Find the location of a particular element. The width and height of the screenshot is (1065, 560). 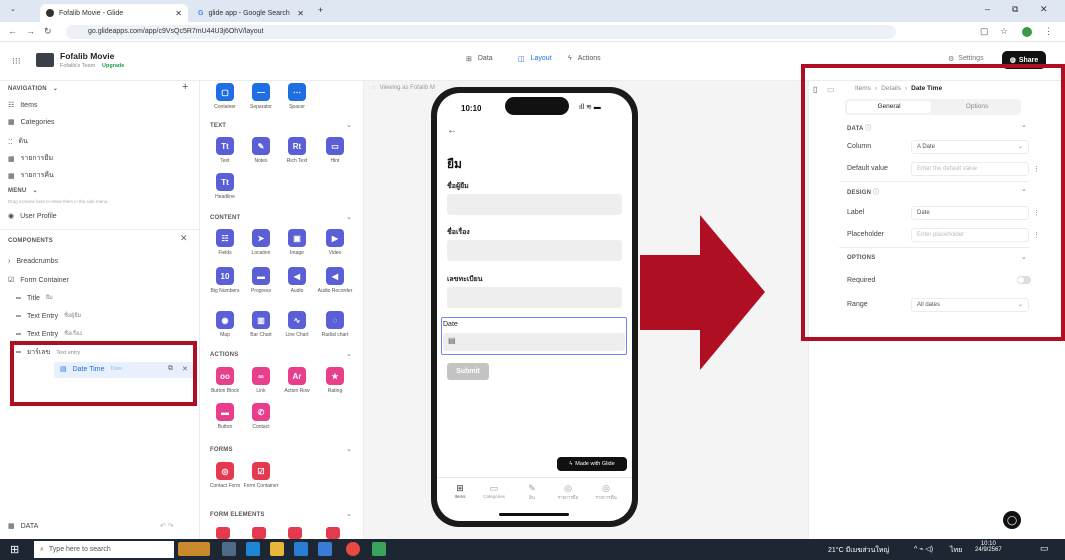

taskbar-search: ⌕ Type here to search is located at coordinates (104, 549).